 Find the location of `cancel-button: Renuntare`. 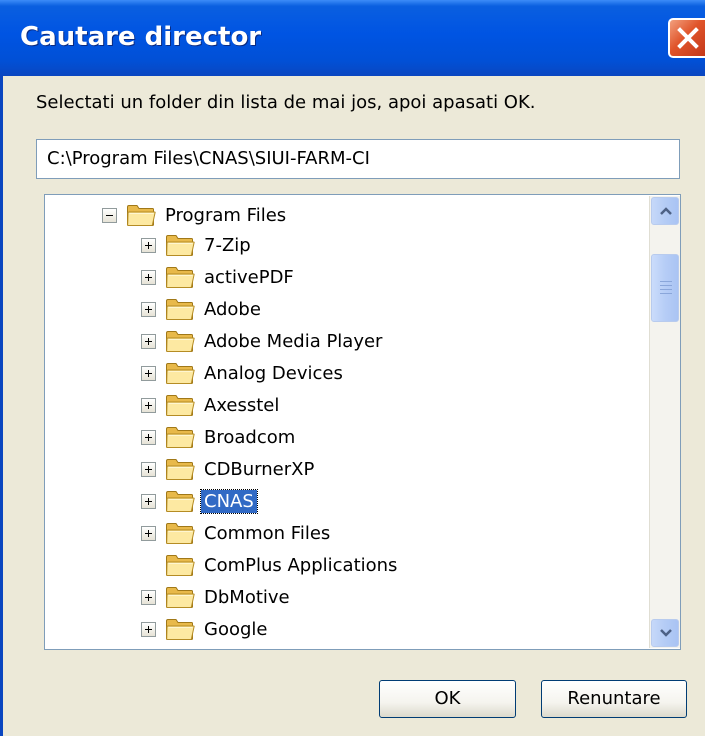

cancel-button: Renuntare is located at coordinates (614, 699).